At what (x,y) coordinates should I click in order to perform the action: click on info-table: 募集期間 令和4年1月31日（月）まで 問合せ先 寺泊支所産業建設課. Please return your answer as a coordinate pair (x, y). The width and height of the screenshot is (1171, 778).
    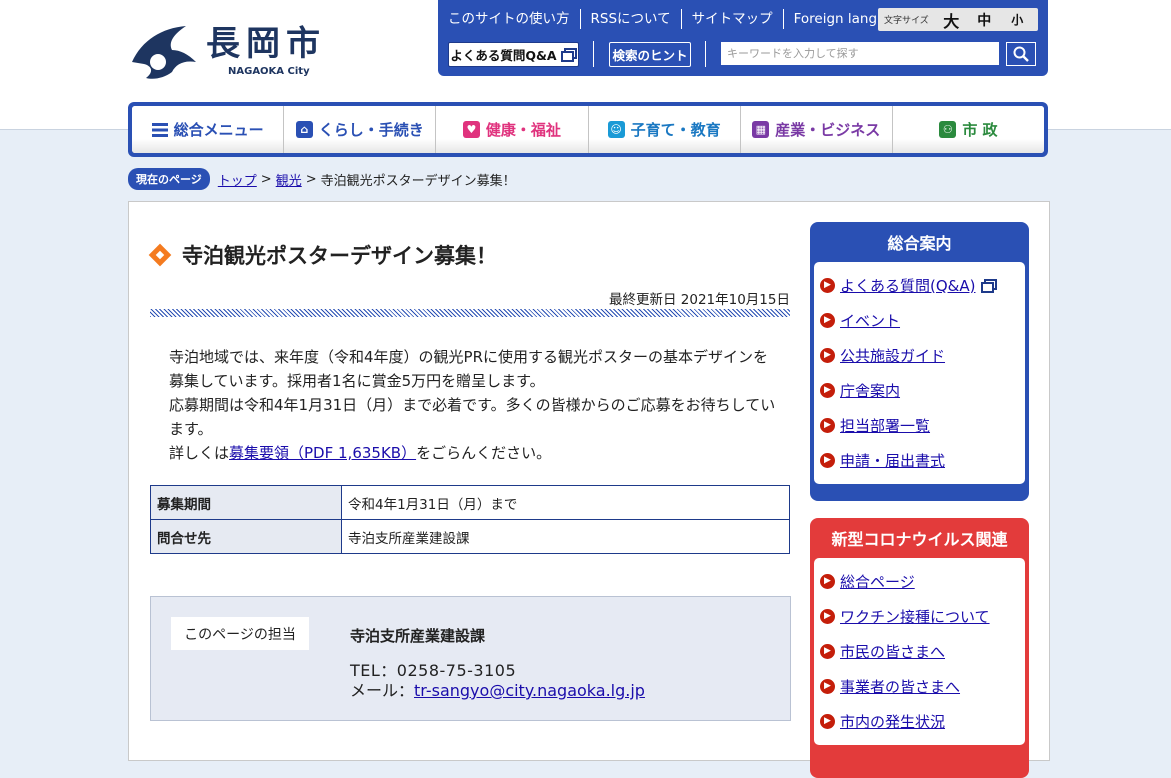
    Looking at the image, I should click on (470, 519).